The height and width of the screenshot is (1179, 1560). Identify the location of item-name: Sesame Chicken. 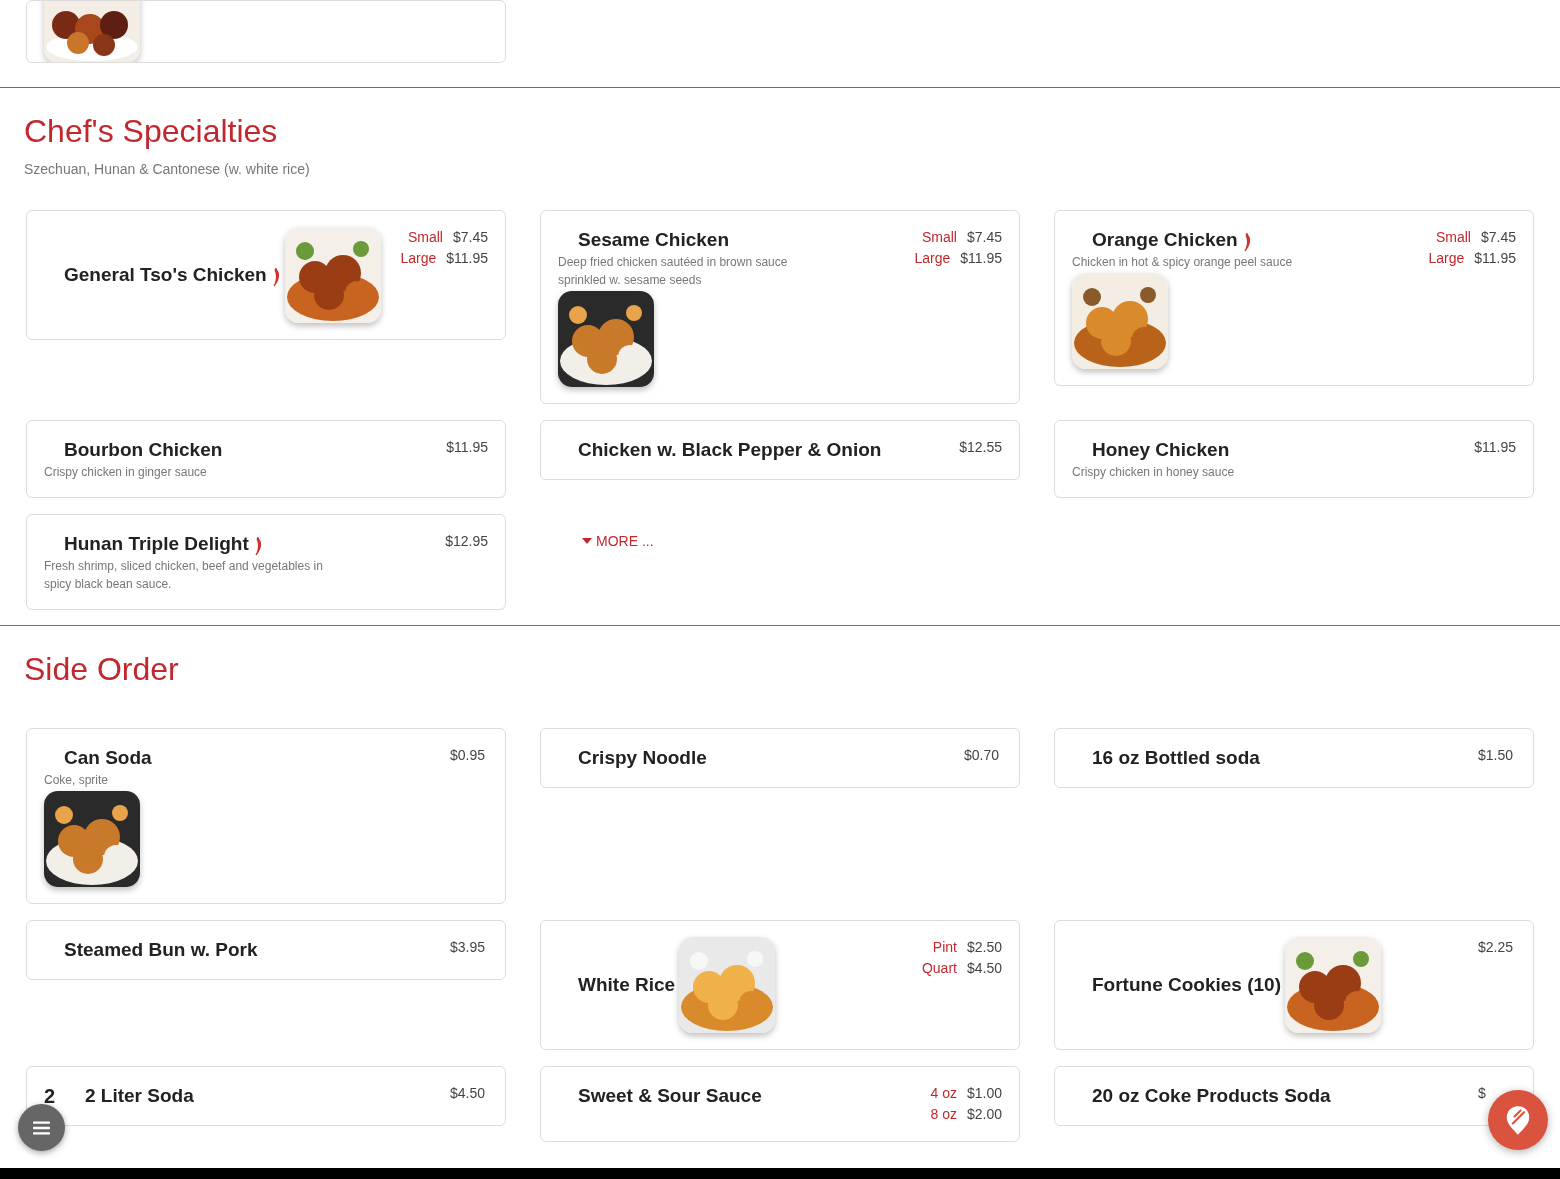
(654, 240).